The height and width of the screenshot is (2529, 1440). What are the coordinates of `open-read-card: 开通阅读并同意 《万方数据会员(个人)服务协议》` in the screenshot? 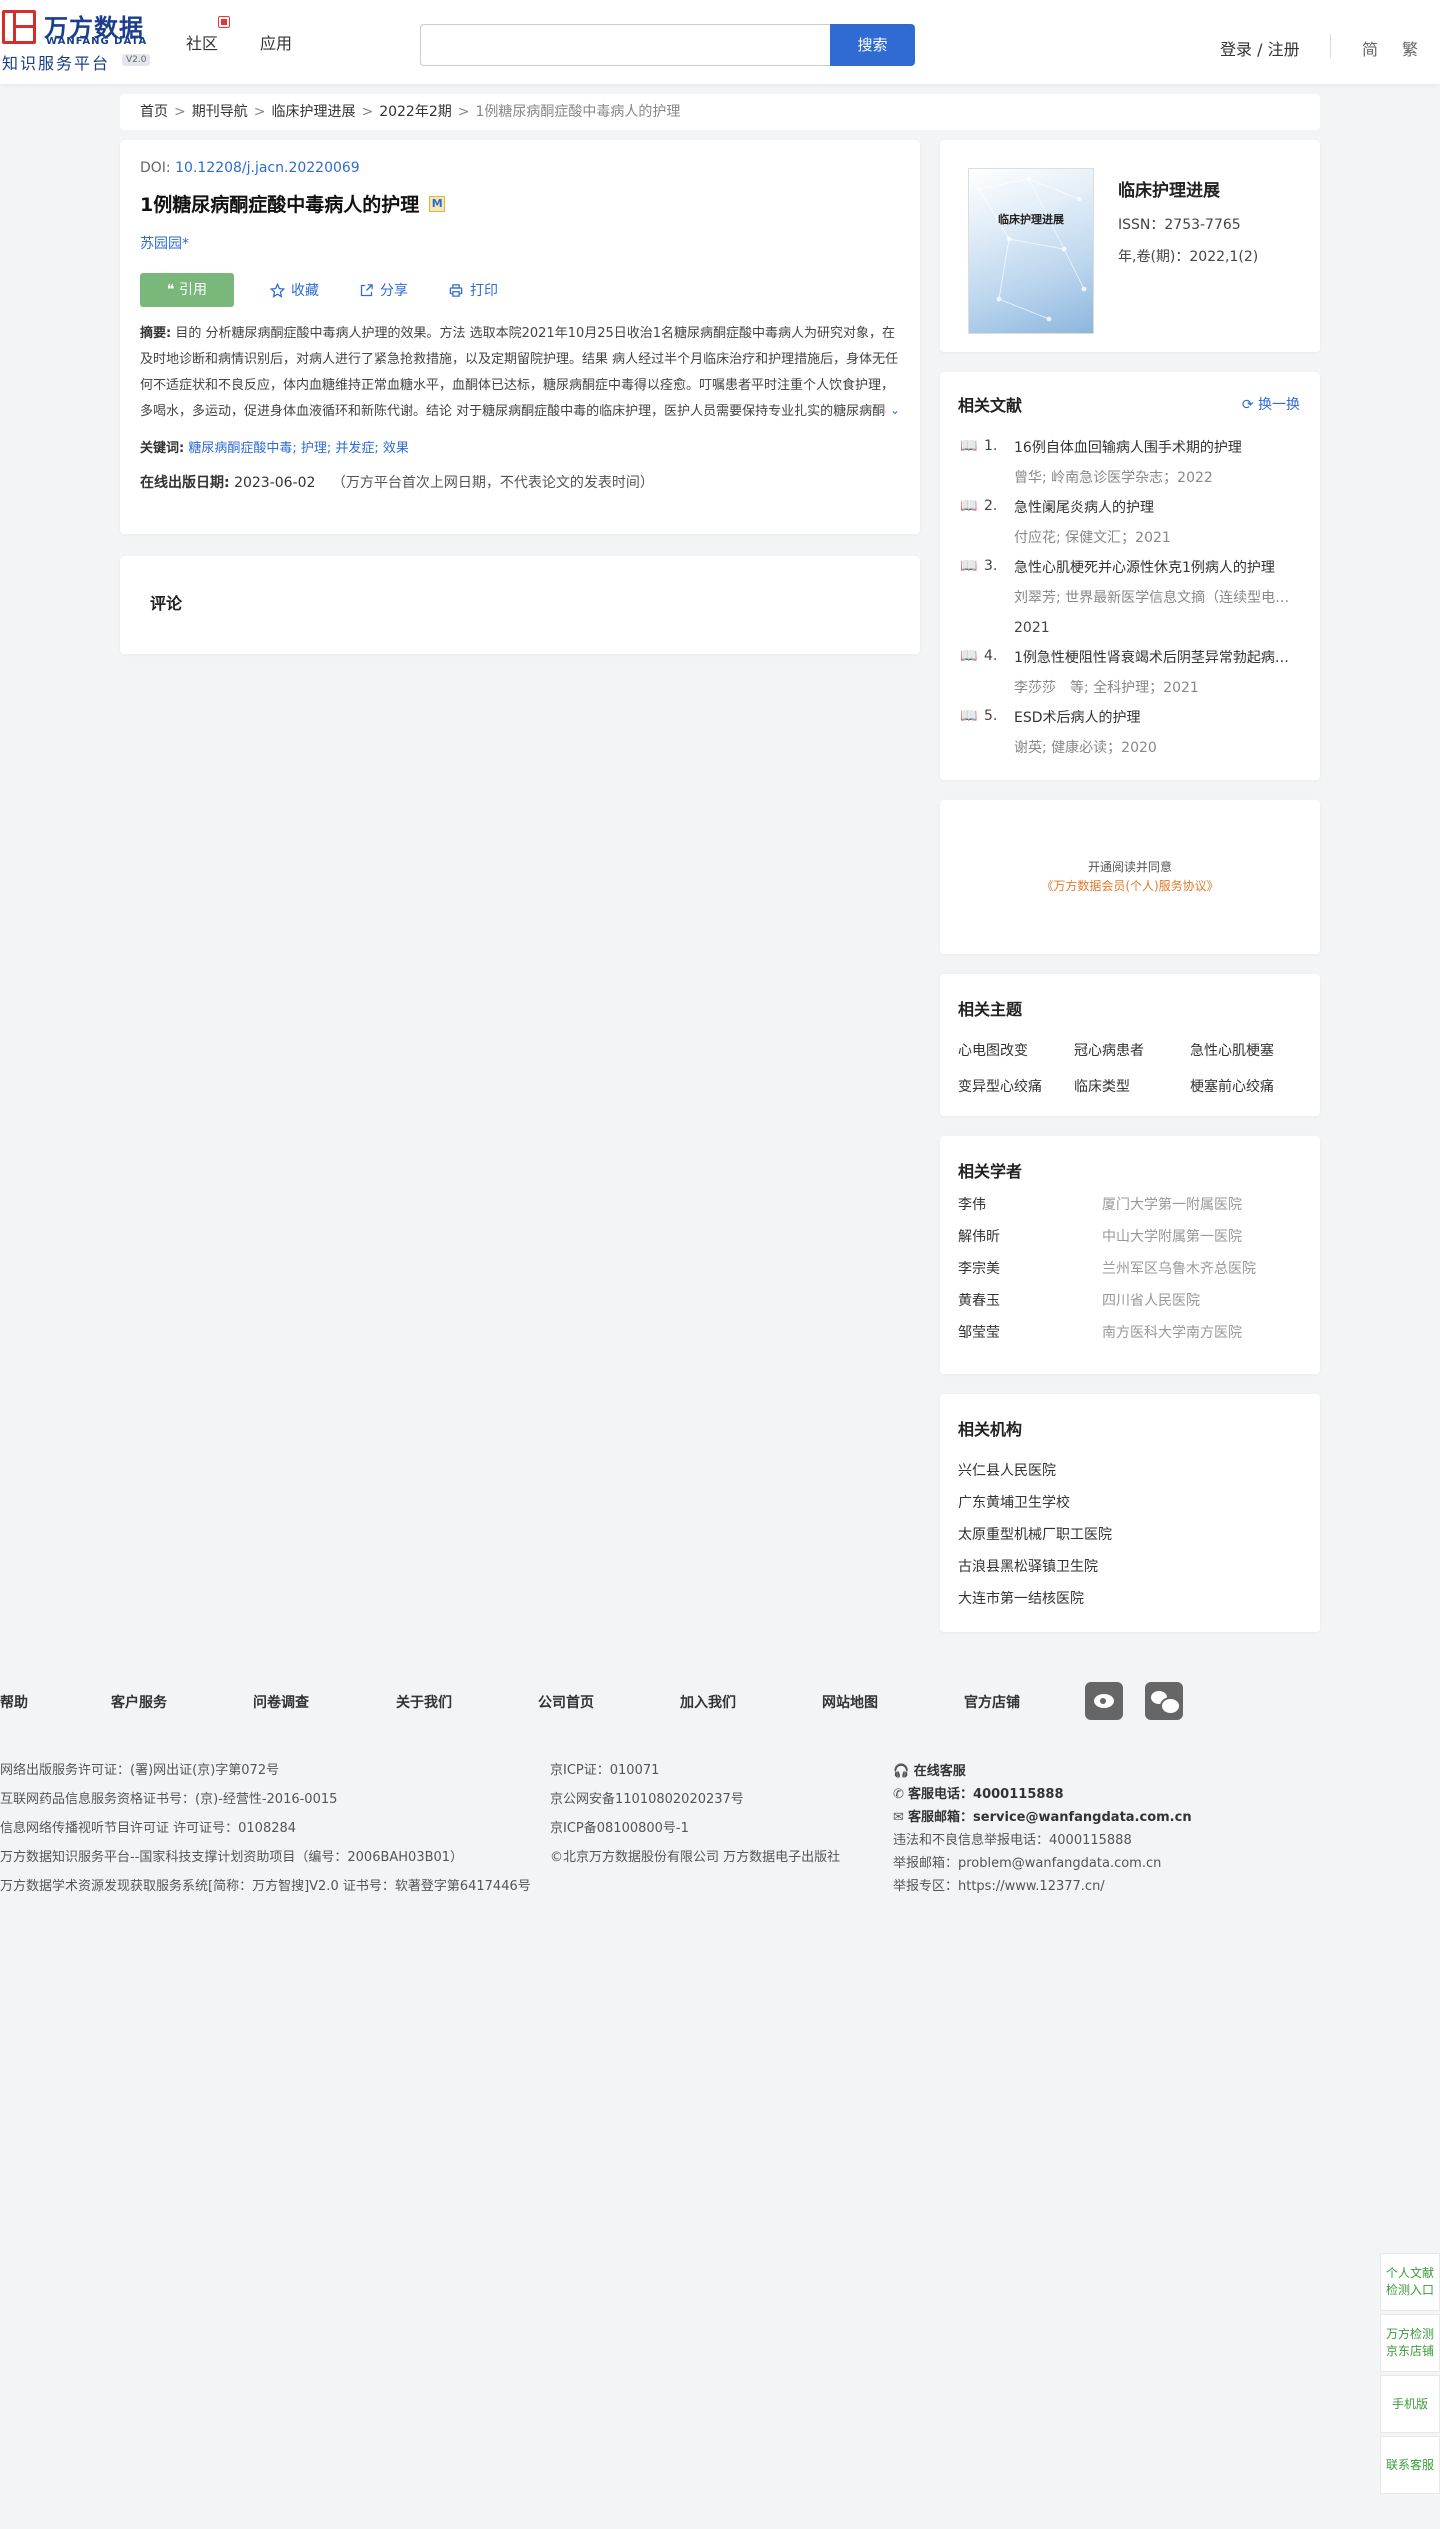 It's located at (1130, 877).